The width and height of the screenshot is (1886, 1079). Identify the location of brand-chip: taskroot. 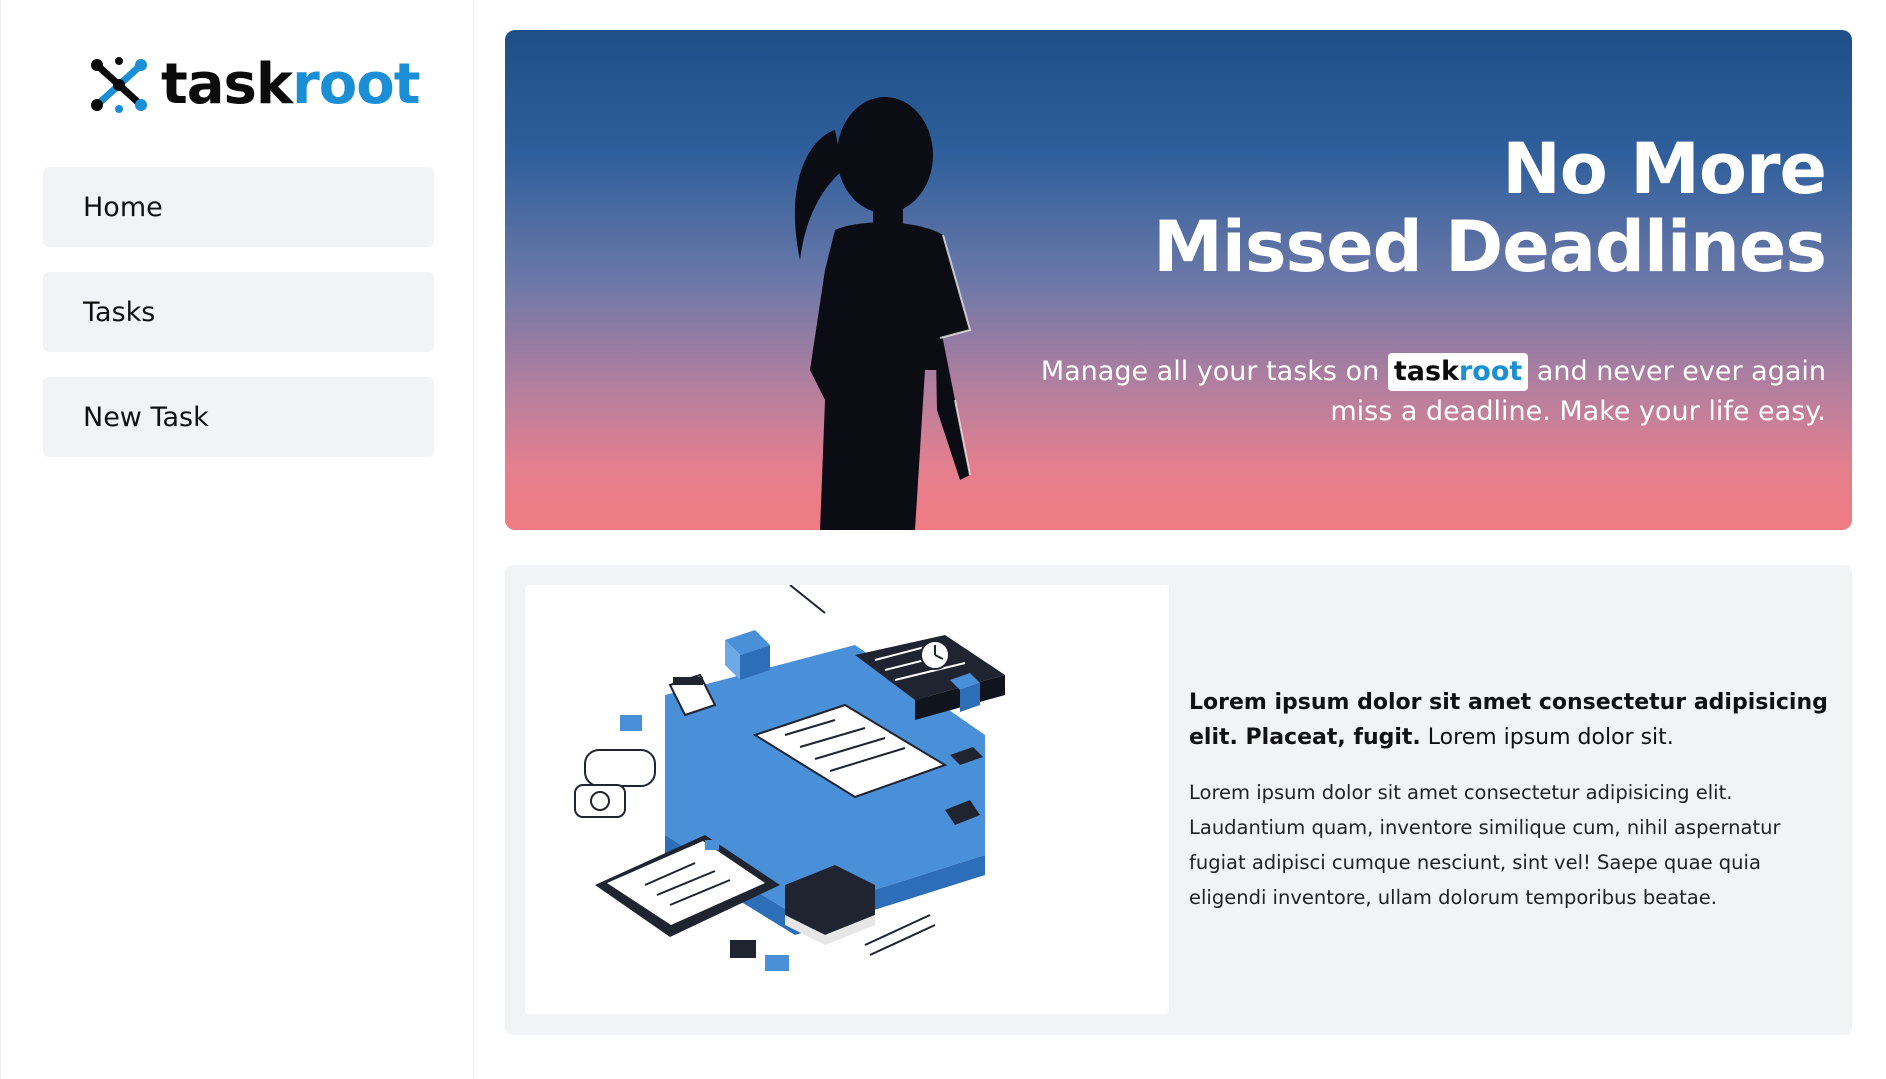
(1458, 372).